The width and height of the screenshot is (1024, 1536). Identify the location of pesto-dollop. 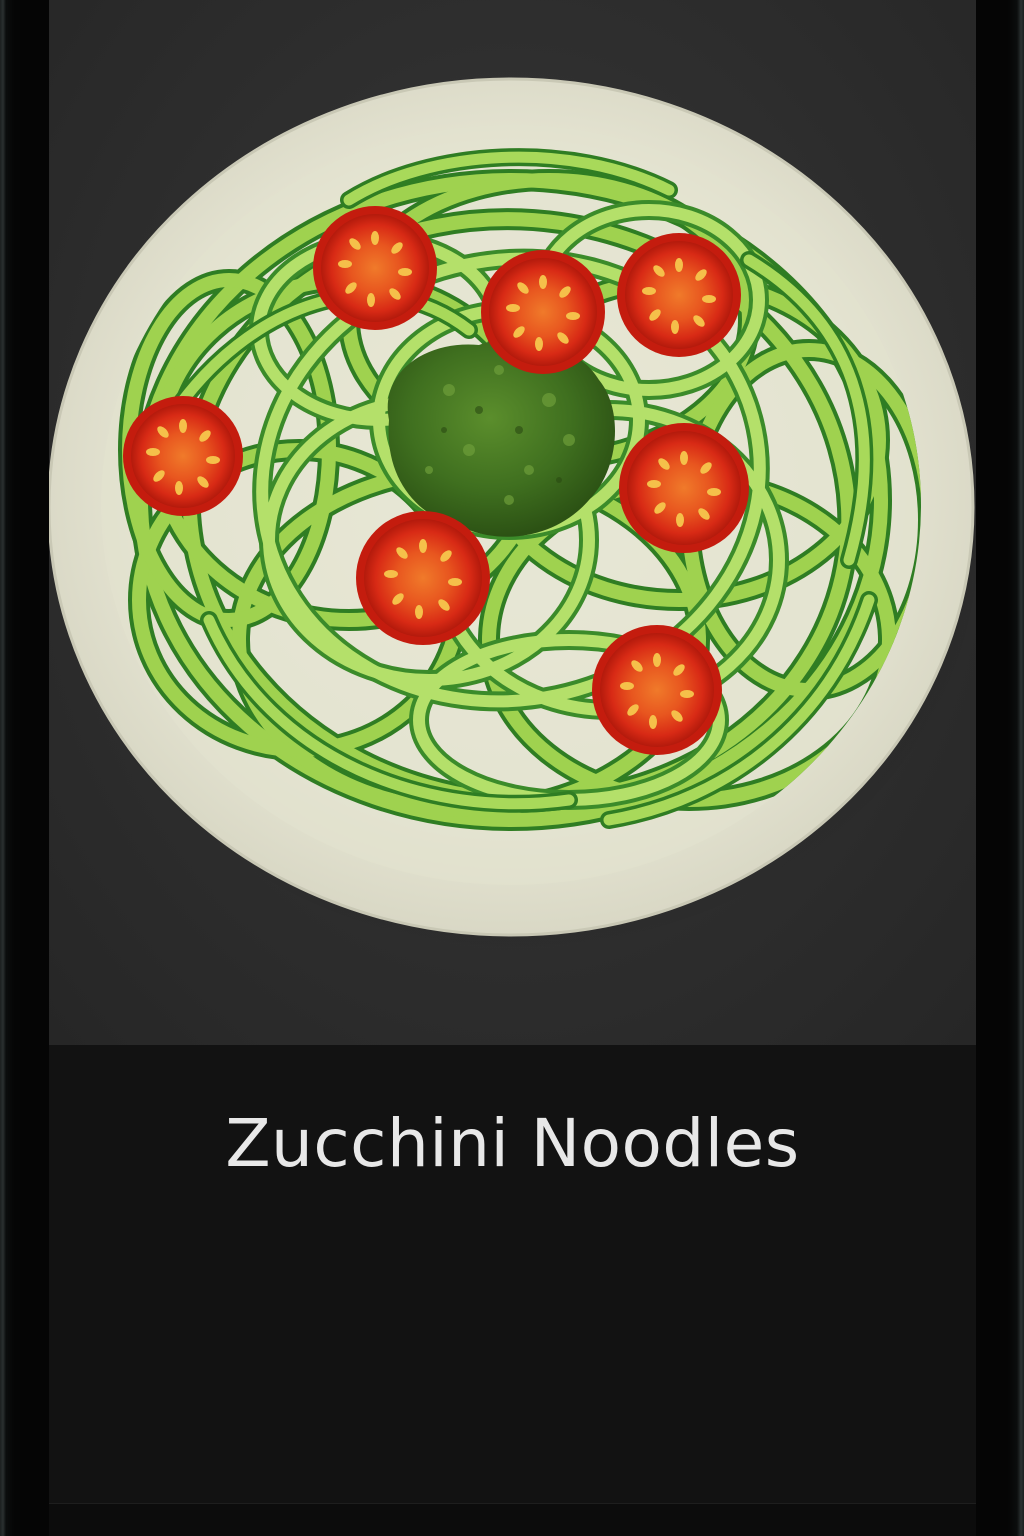
(501, 438).